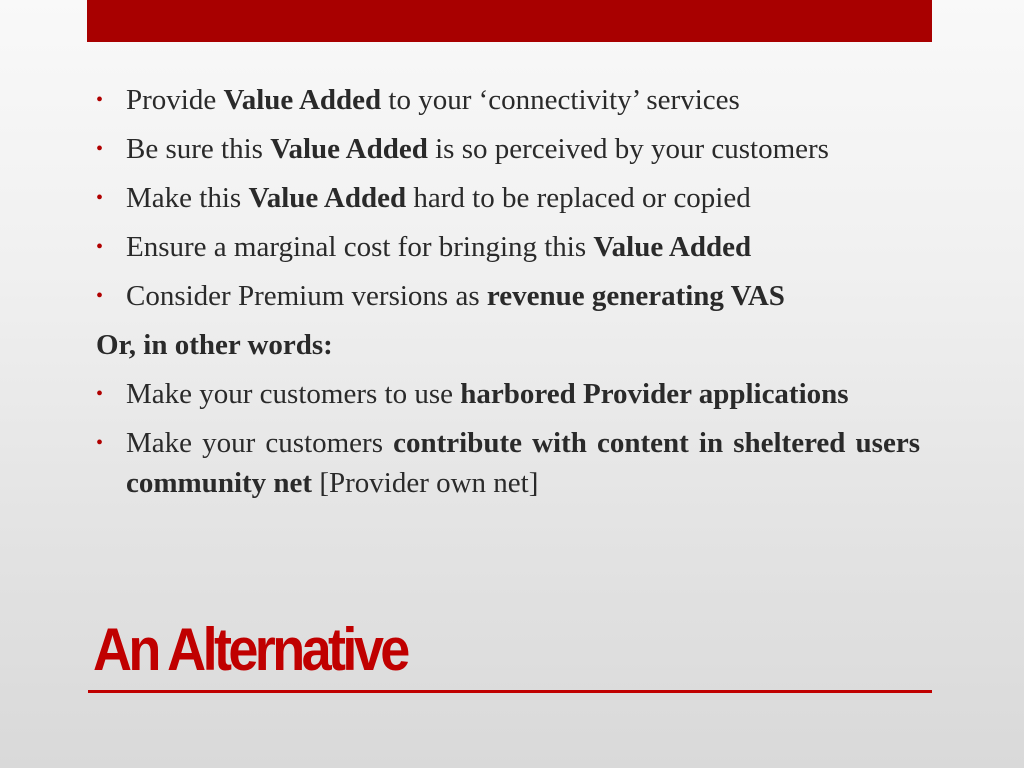 This screenshot has width=1024, height=768. I want to click on header-accent-bar, so click(509, 21).